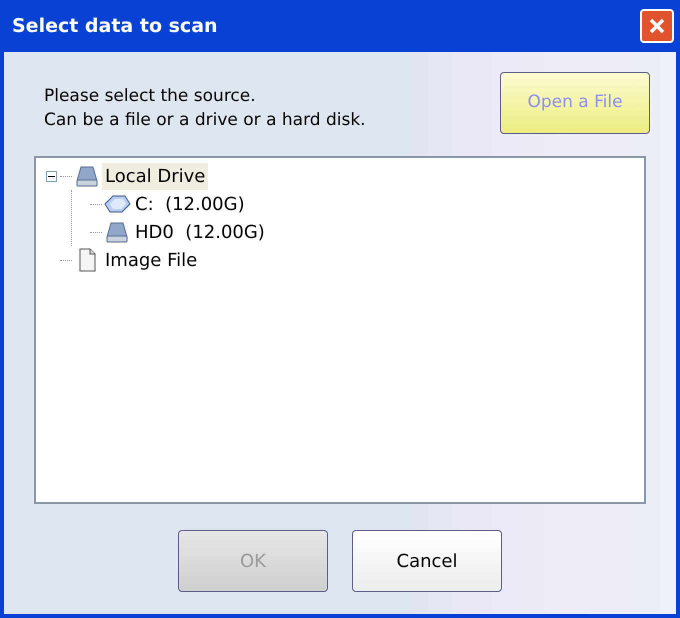 The height and width of the screenshot is (618, 680). I want to click on instruction-text: Please select the source., so click(150, 96).